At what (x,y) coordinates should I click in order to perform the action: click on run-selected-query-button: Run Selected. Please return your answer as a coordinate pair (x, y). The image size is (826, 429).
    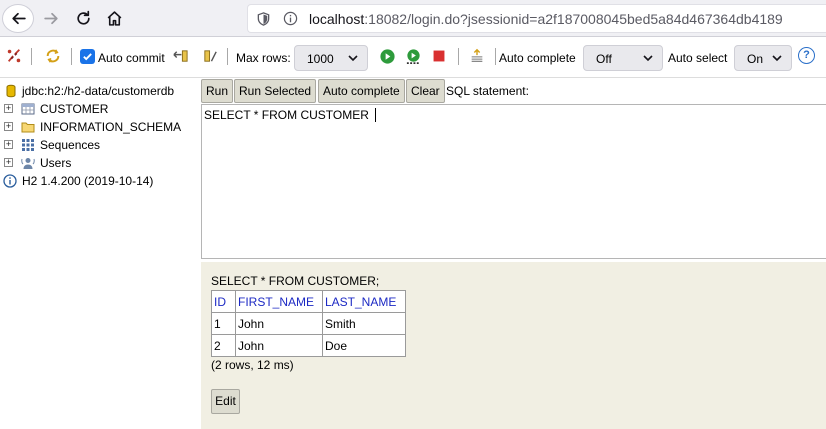
    Looking at the image, I should click on (275, 91).